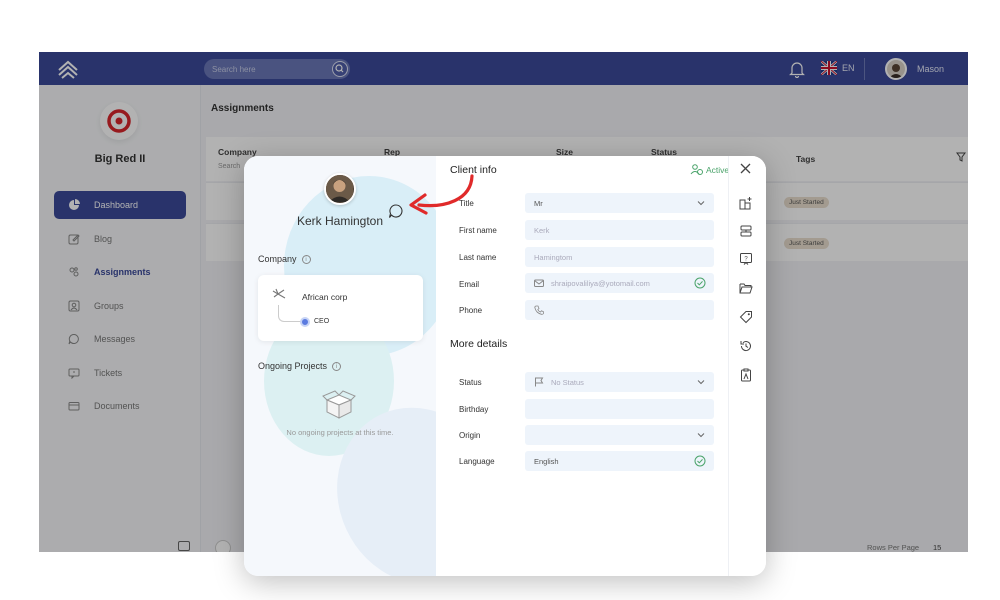 This screenshot has width=1000, height=600. What do you see at coordinates (538, 203) in the screenshot?
I see `title-value: Mr` at bounding box center [538, 203].